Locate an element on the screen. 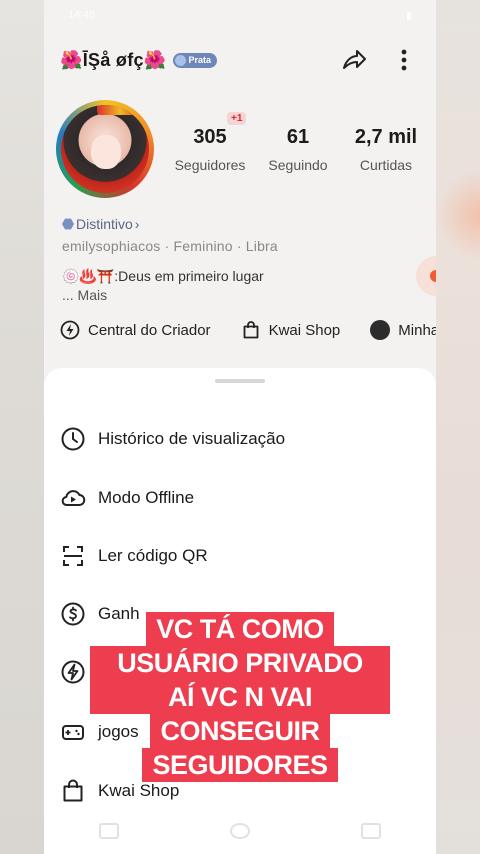 This screenshot has width=480, height=854. stat-likes: 2,7 mil Curtidas is located at coordinates (386, 149).